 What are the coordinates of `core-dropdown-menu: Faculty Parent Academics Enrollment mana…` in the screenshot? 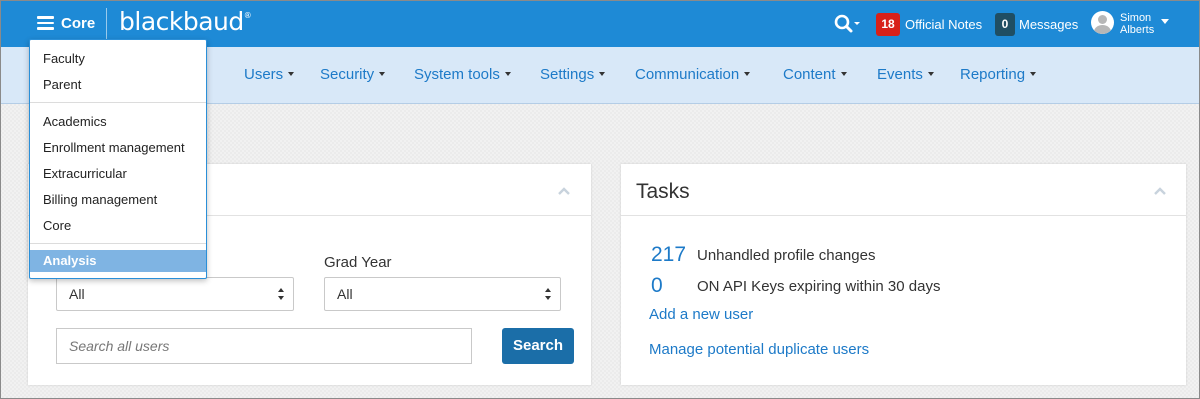 It's located at (118, 159).